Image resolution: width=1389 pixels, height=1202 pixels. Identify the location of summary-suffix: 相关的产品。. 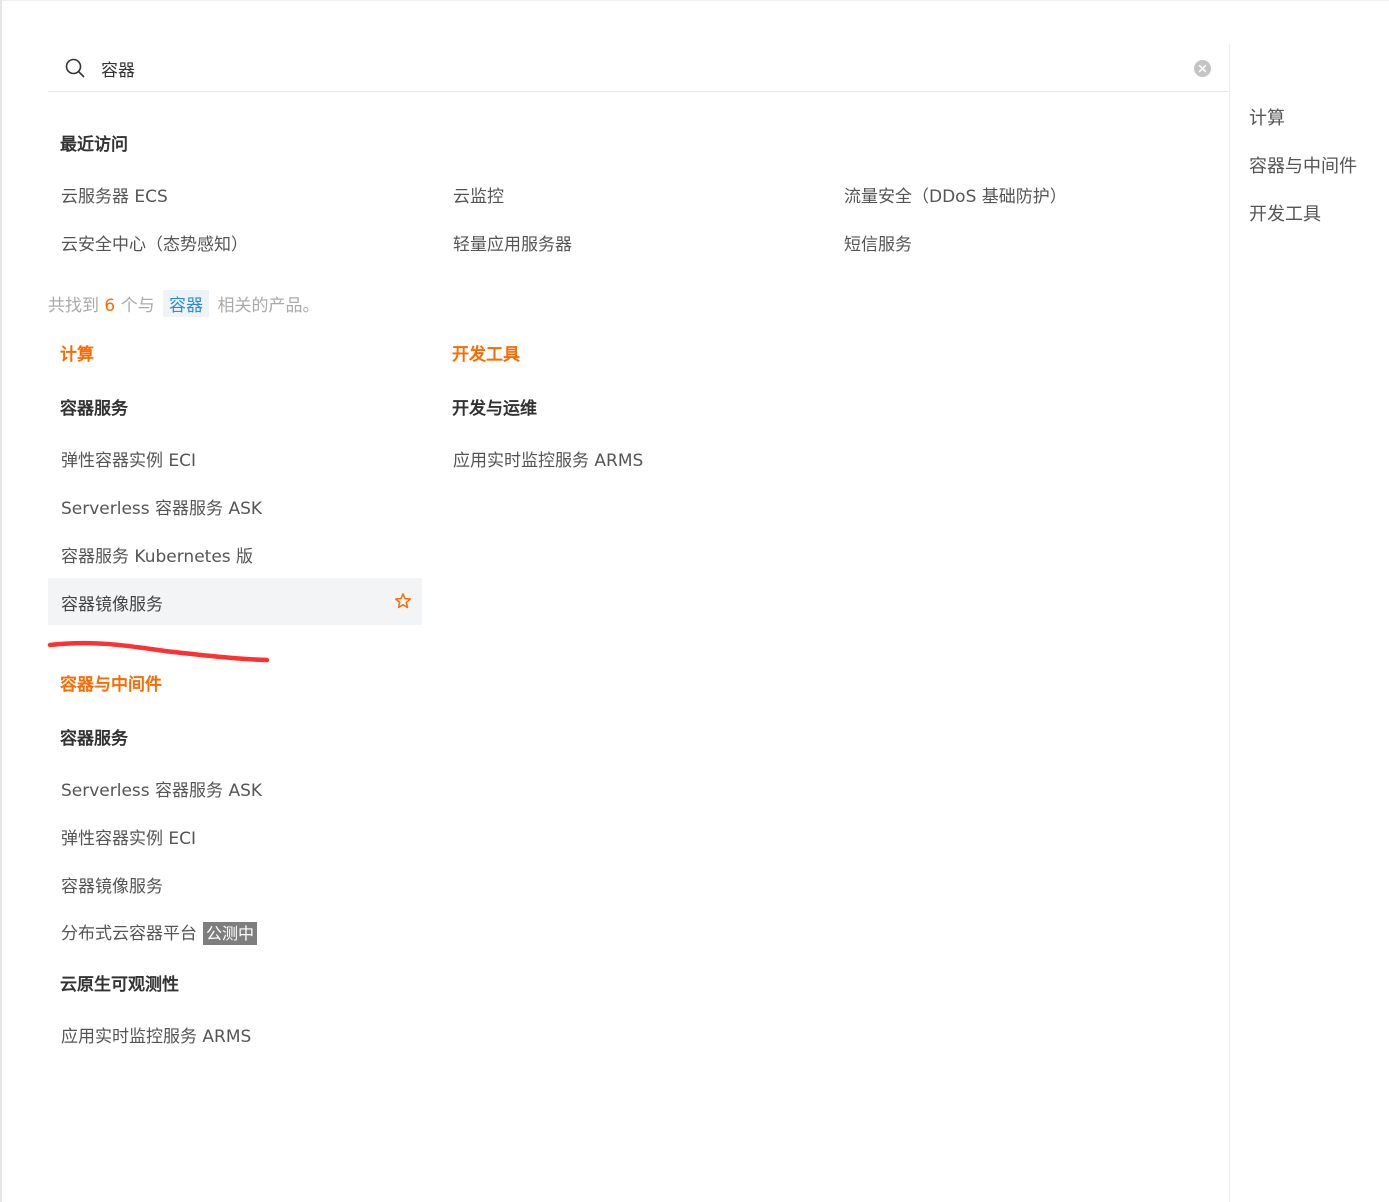
(268, 306).